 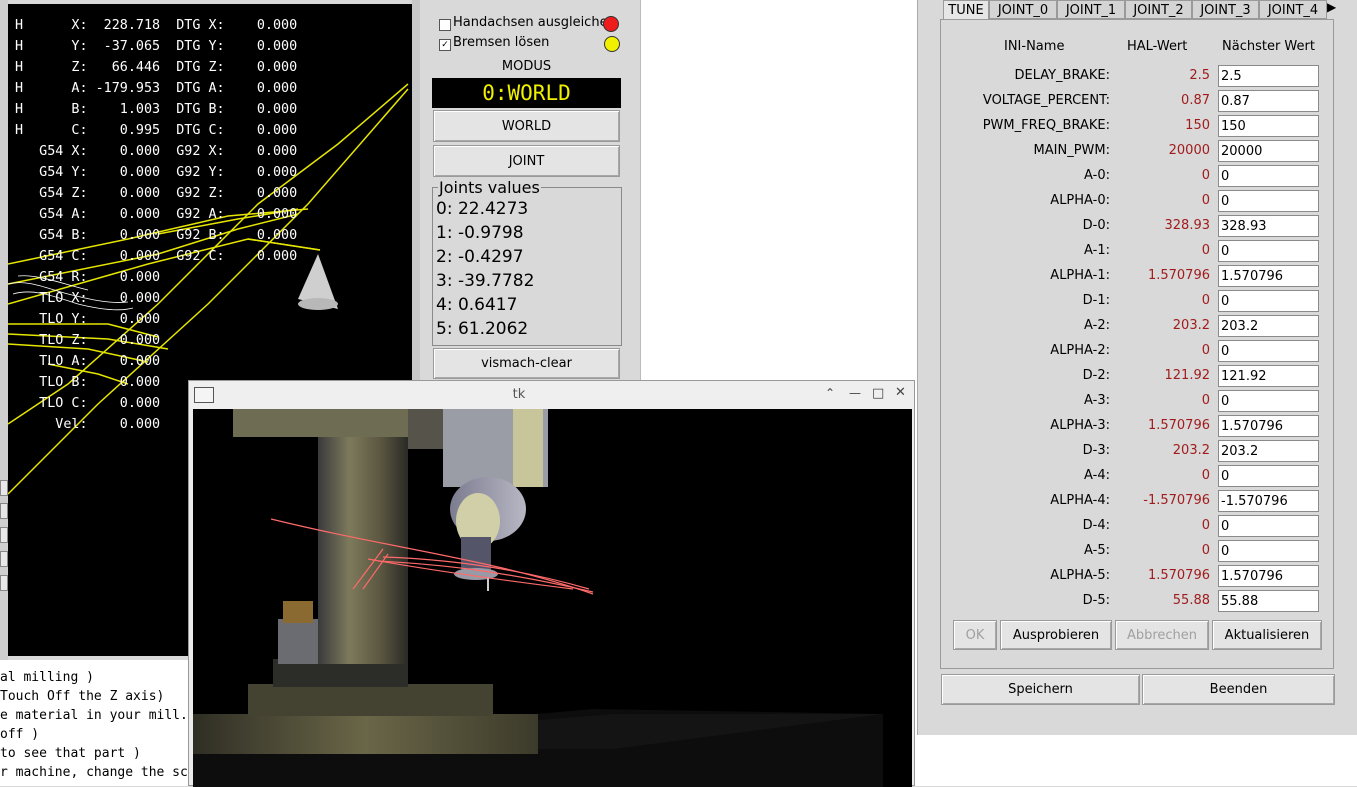 I want to click on param-hal-value: 0.87, so click(x=1195, y=100).